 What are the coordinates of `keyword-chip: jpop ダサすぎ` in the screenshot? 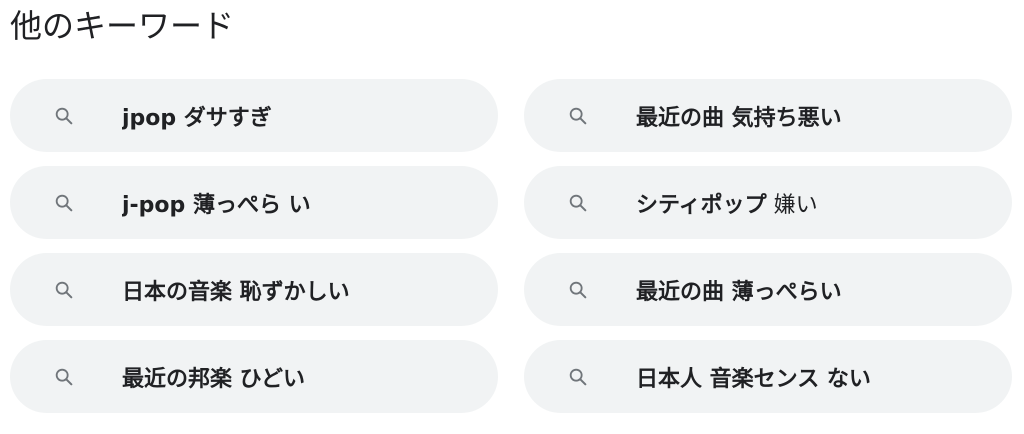 It's located at (254, 115).